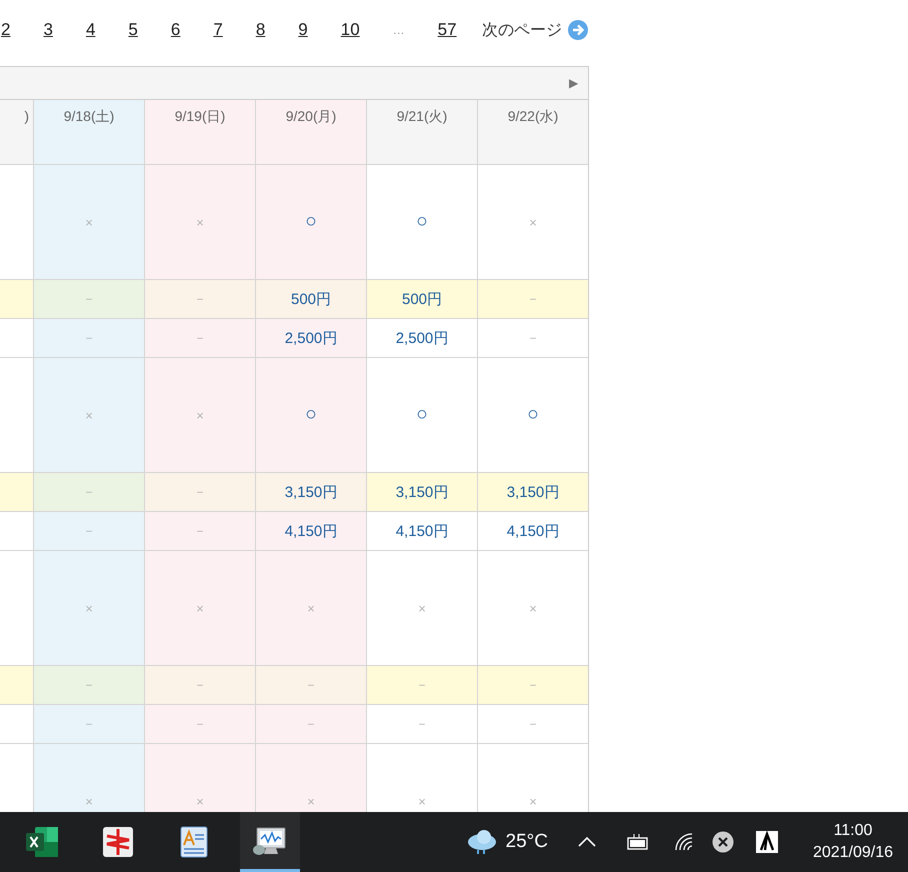 This screenshot has width=908, height=872. Describe the element at coordinates (587, 842) in the screenshot. I see `chevron-up-icon` at that location.